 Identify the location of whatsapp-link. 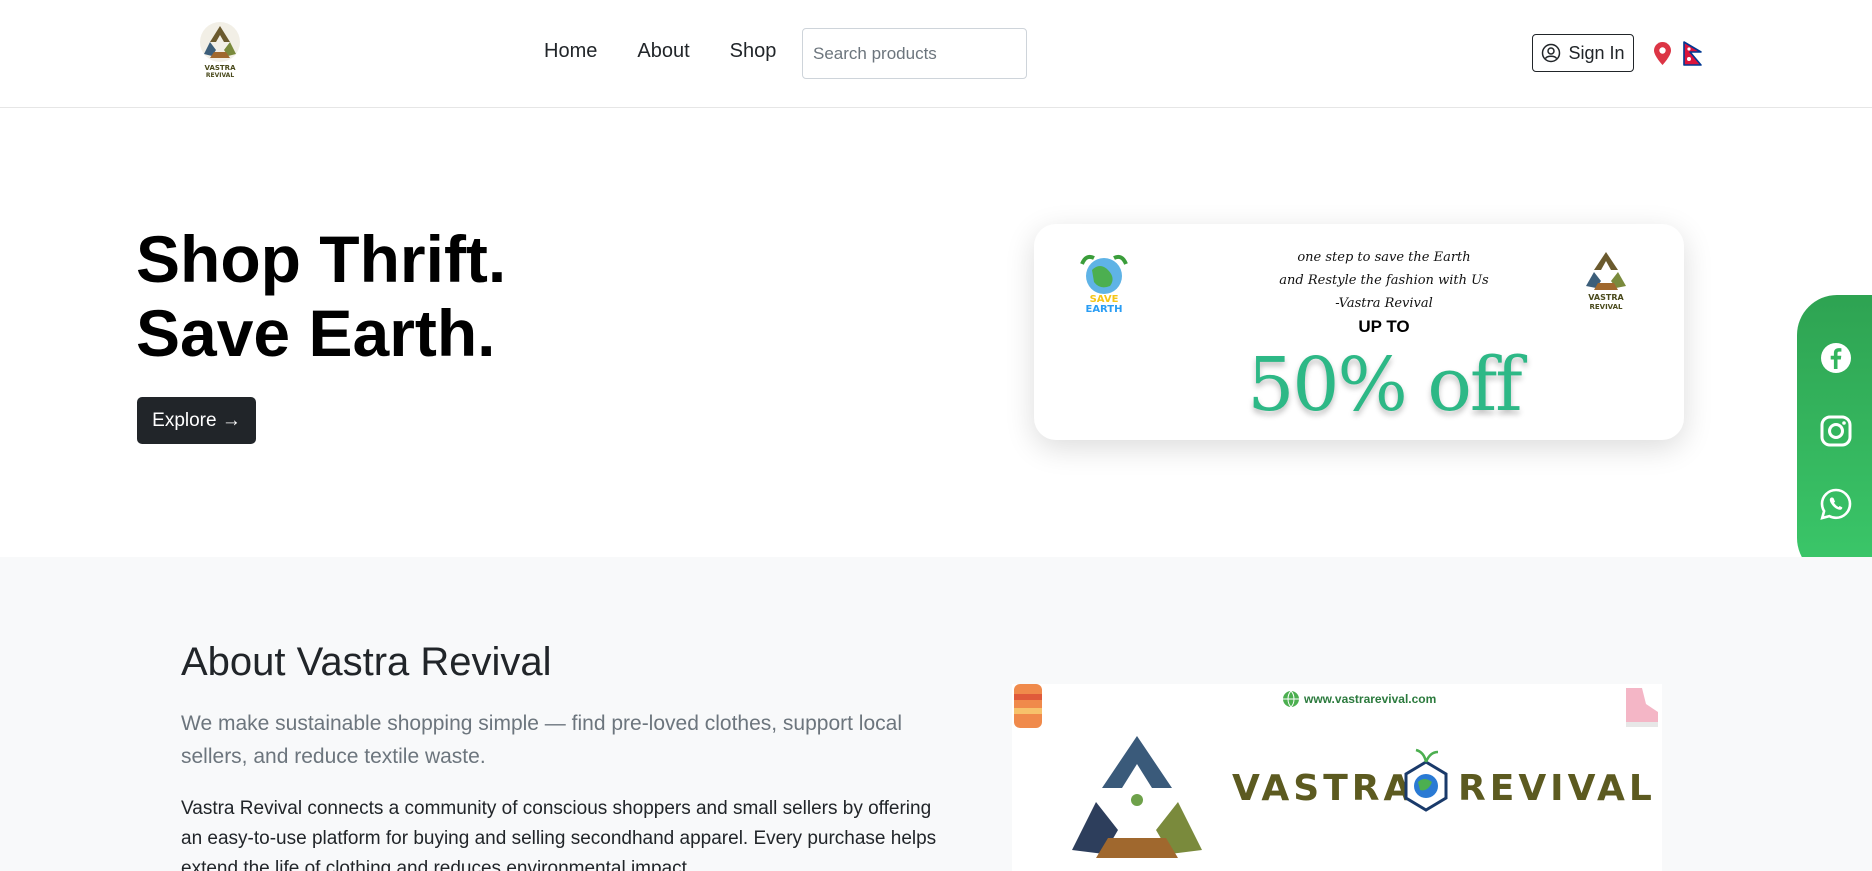
(1836, 504).